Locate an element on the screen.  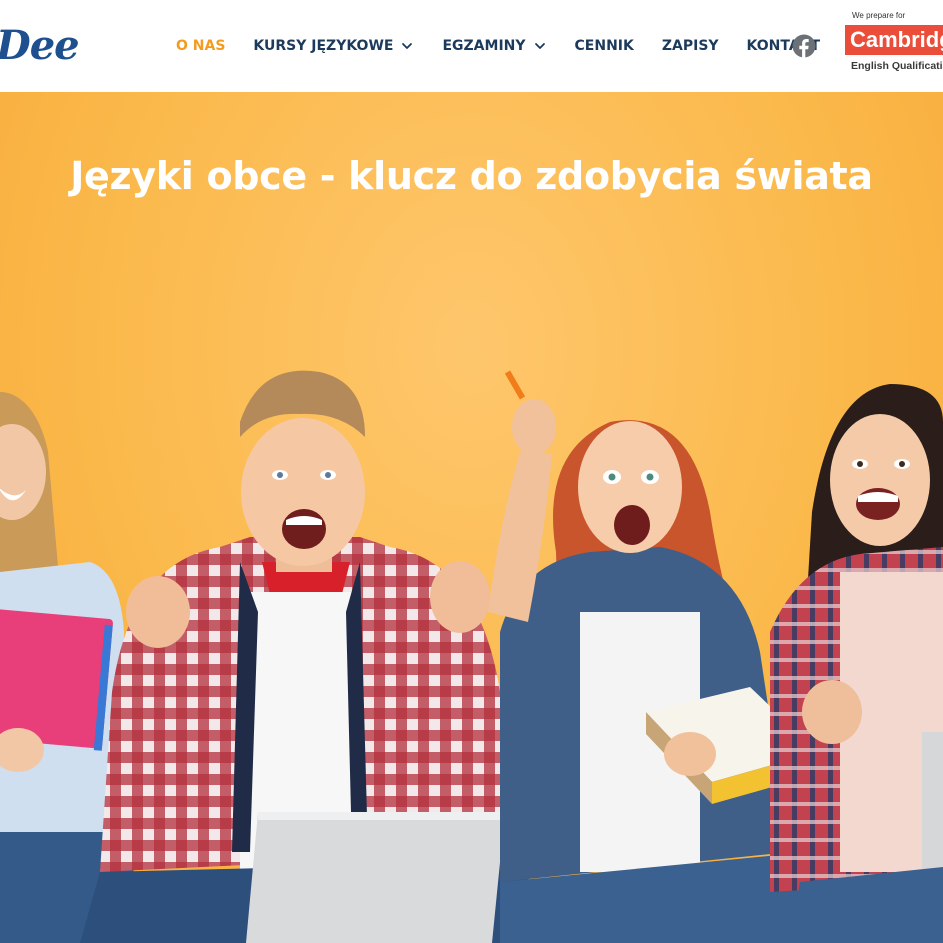
cambridge-badge-bottom: English Qualifications is located at coordinates (897, 66).